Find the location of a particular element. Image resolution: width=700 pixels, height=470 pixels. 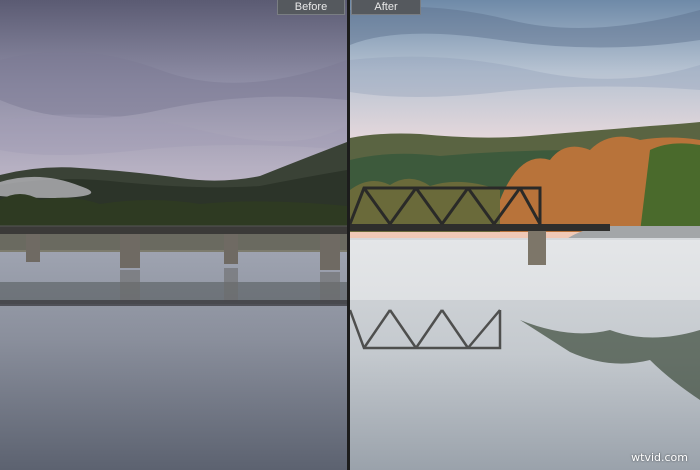

after-label: After is located at coordinates (386, 7).